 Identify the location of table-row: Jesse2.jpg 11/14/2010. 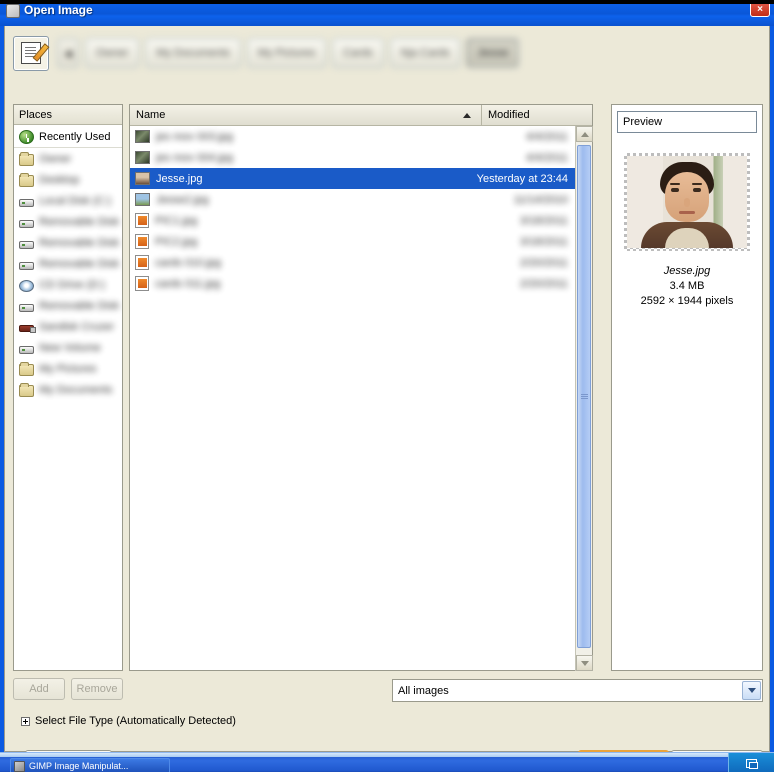
(353, 199).